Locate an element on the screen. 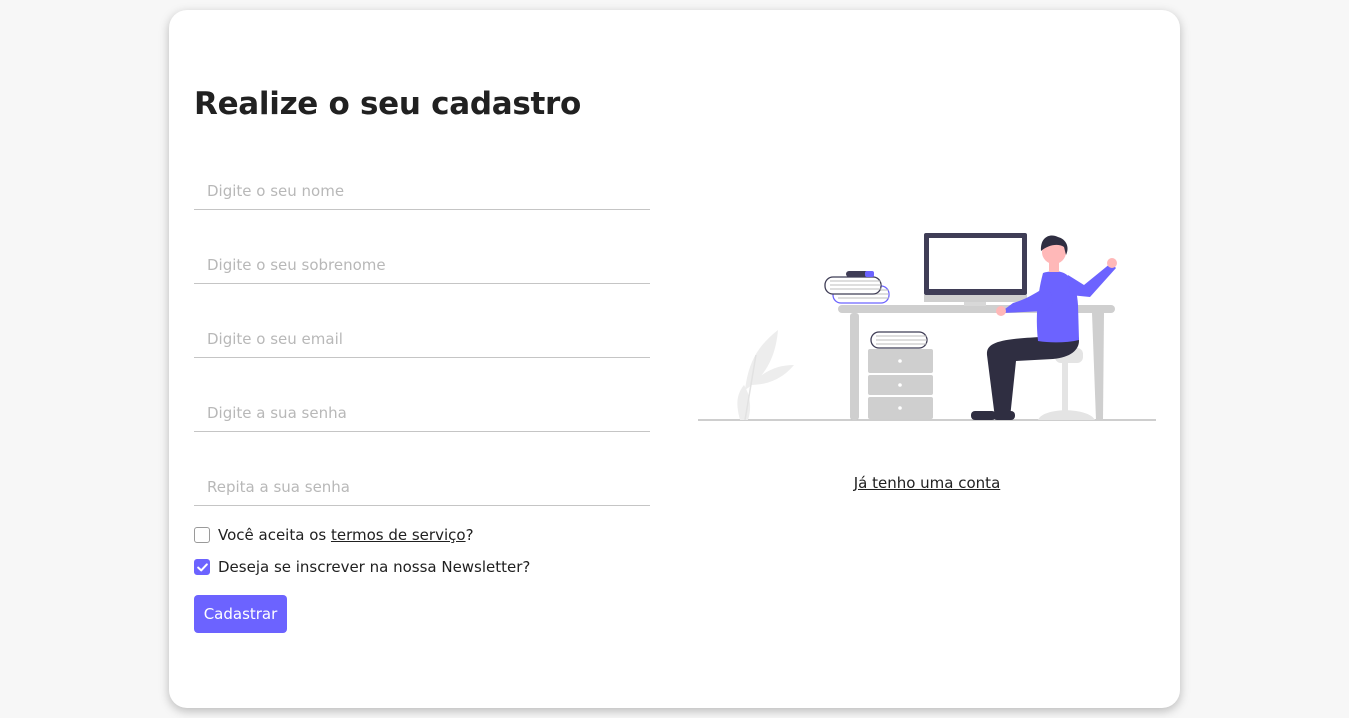 This screenshot has width=1349, height=718. check-icon is located at coordinates (202, 566).